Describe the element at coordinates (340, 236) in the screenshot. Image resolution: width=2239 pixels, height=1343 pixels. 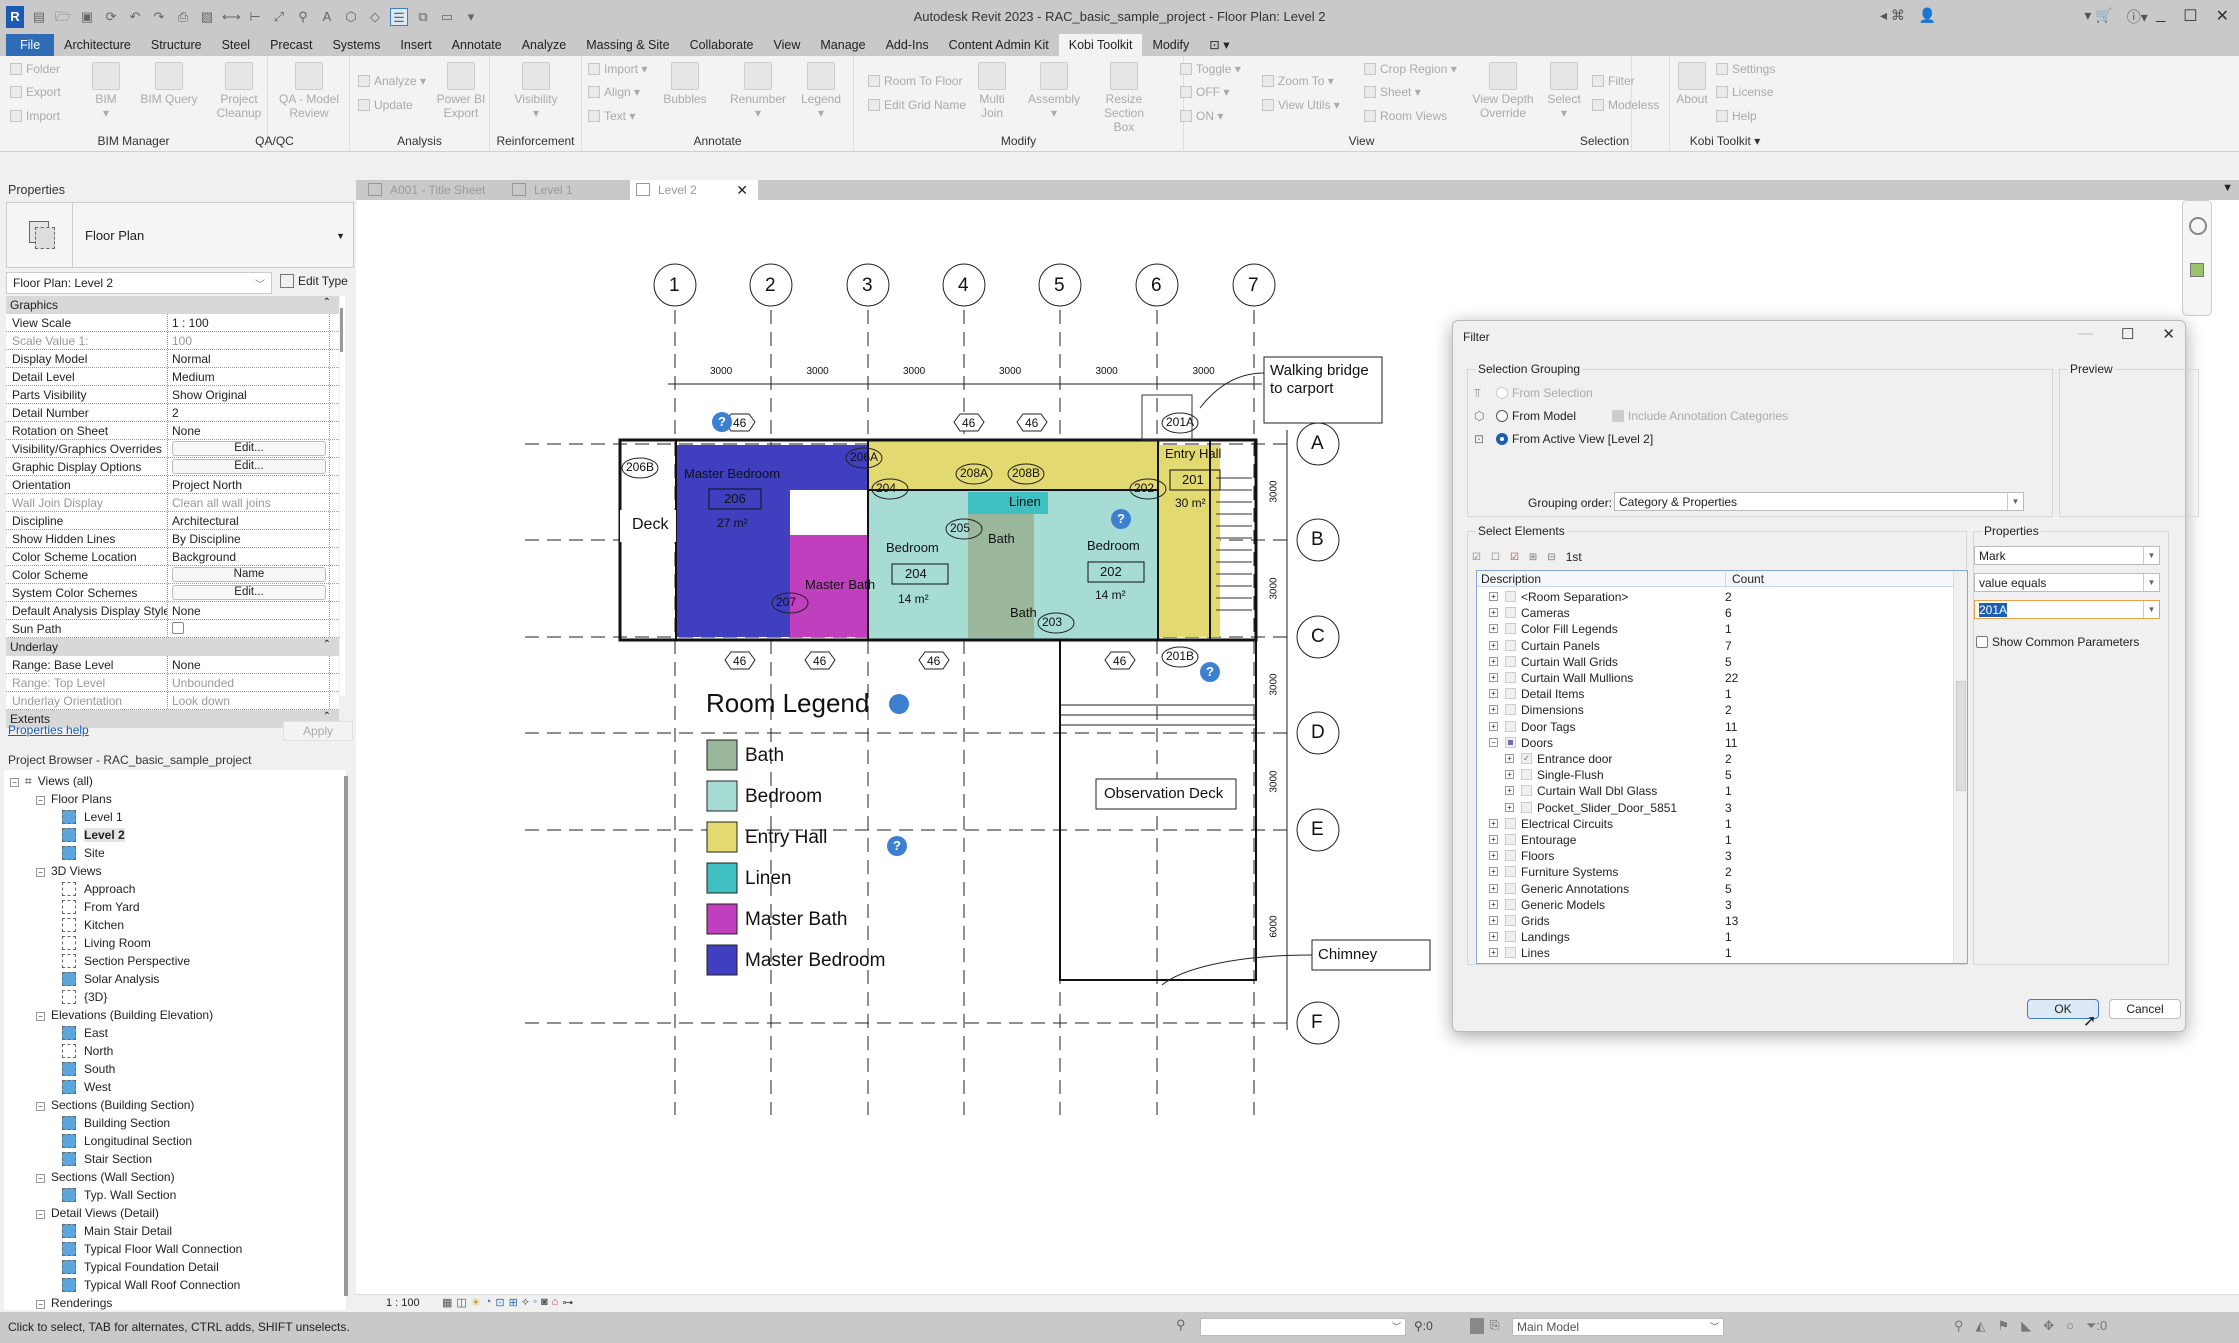
I see `caret-down-icon: ▼` at that location.